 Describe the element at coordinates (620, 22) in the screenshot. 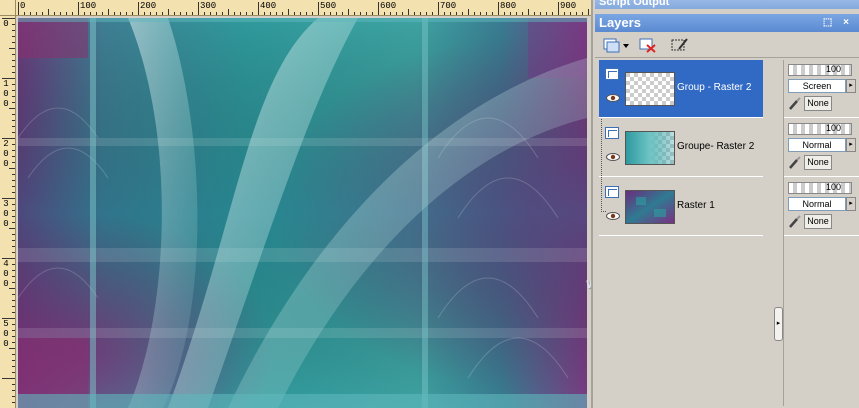

I see `layers-title: Layers` at that location.